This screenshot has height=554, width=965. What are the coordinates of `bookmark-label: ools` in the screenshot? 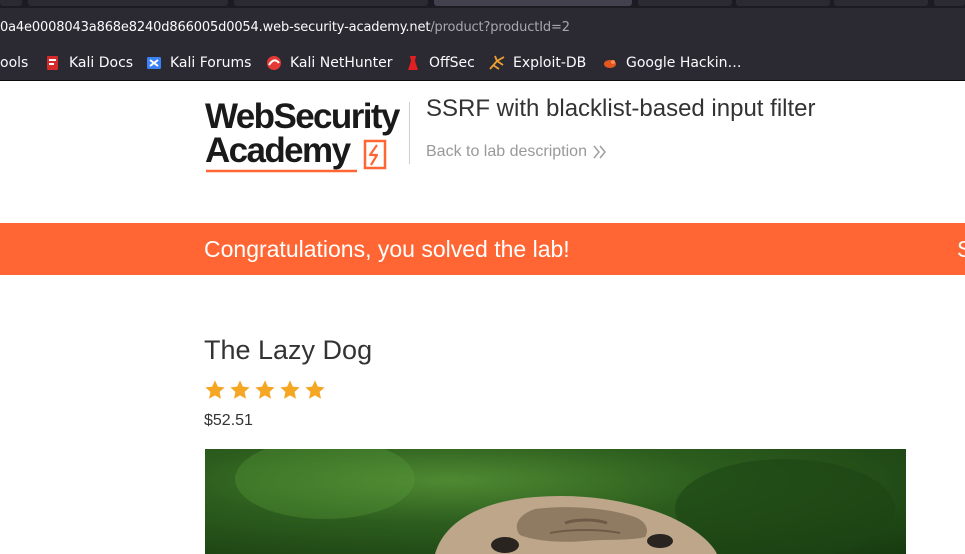 It's located at (14, 62).